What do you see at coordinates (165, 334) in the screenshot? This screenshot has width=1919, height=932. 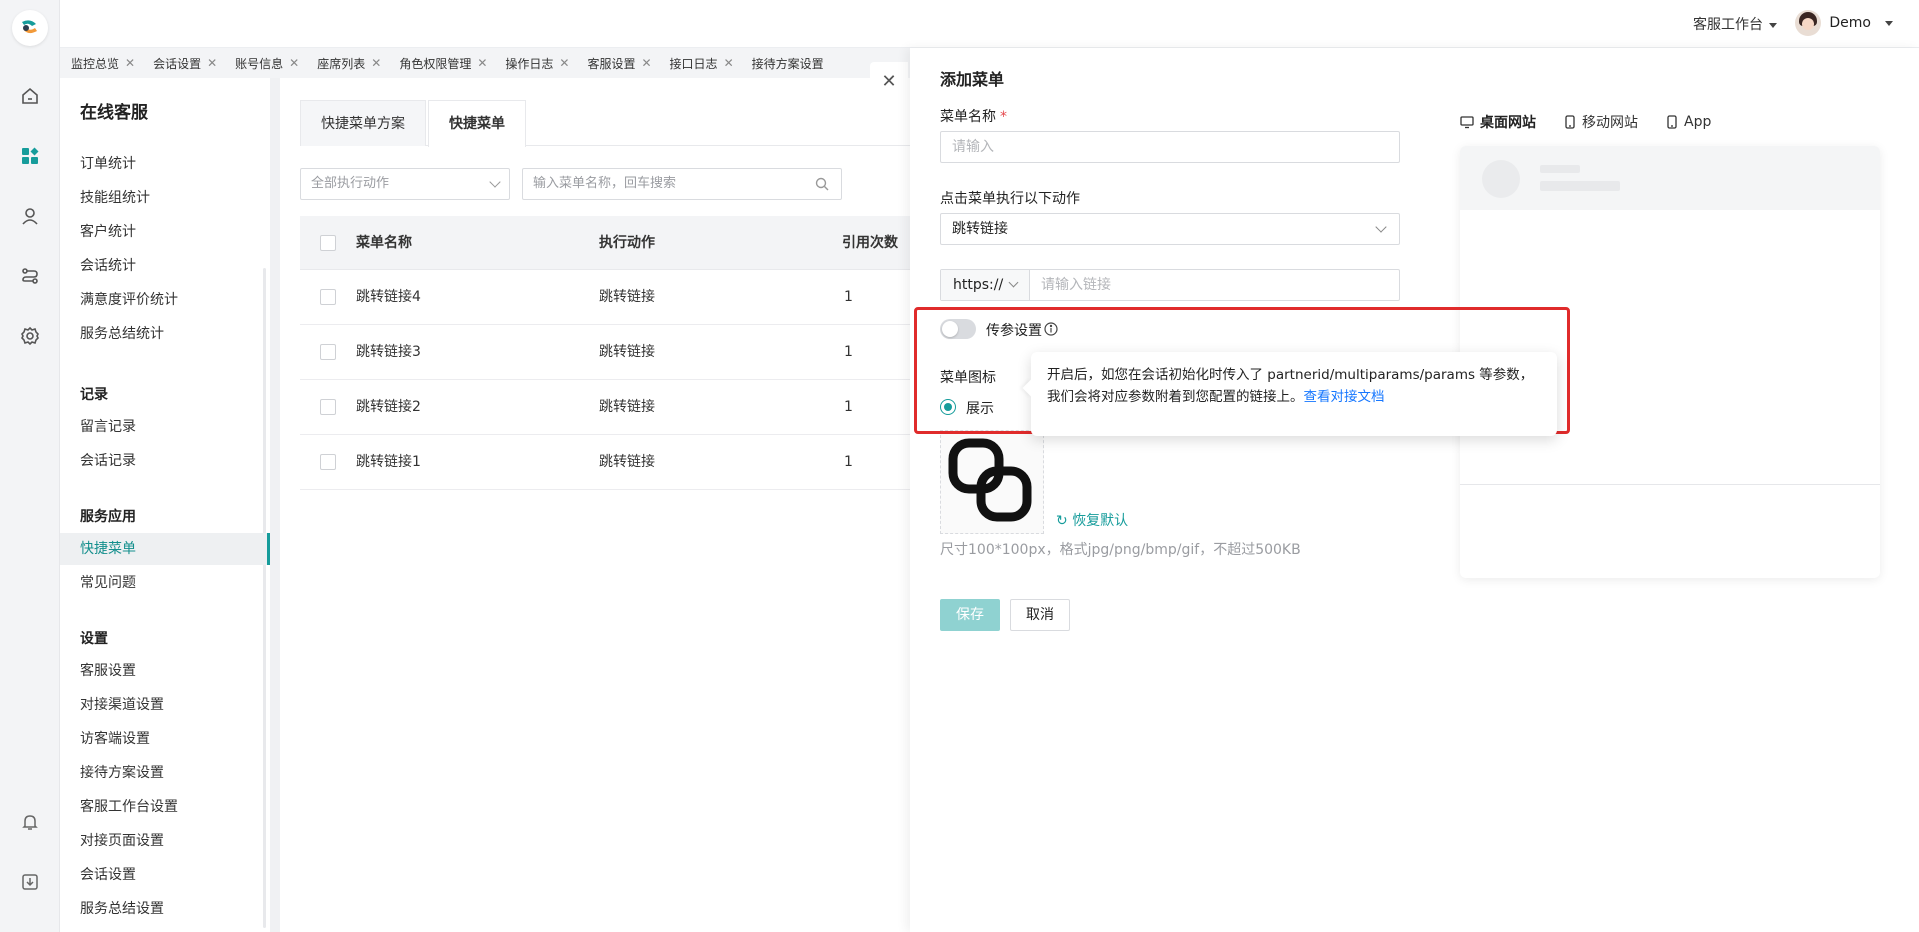 I see `sidebar-item: 服务总结统计` at bounding box center [165, 334].